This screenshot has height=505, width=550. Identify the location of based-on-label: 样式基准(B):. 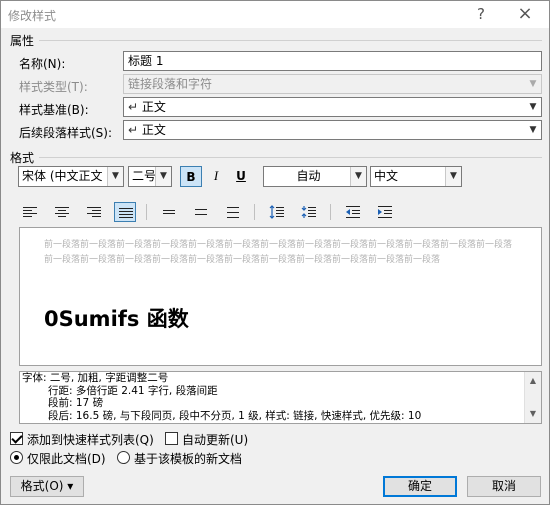
(54, 110).